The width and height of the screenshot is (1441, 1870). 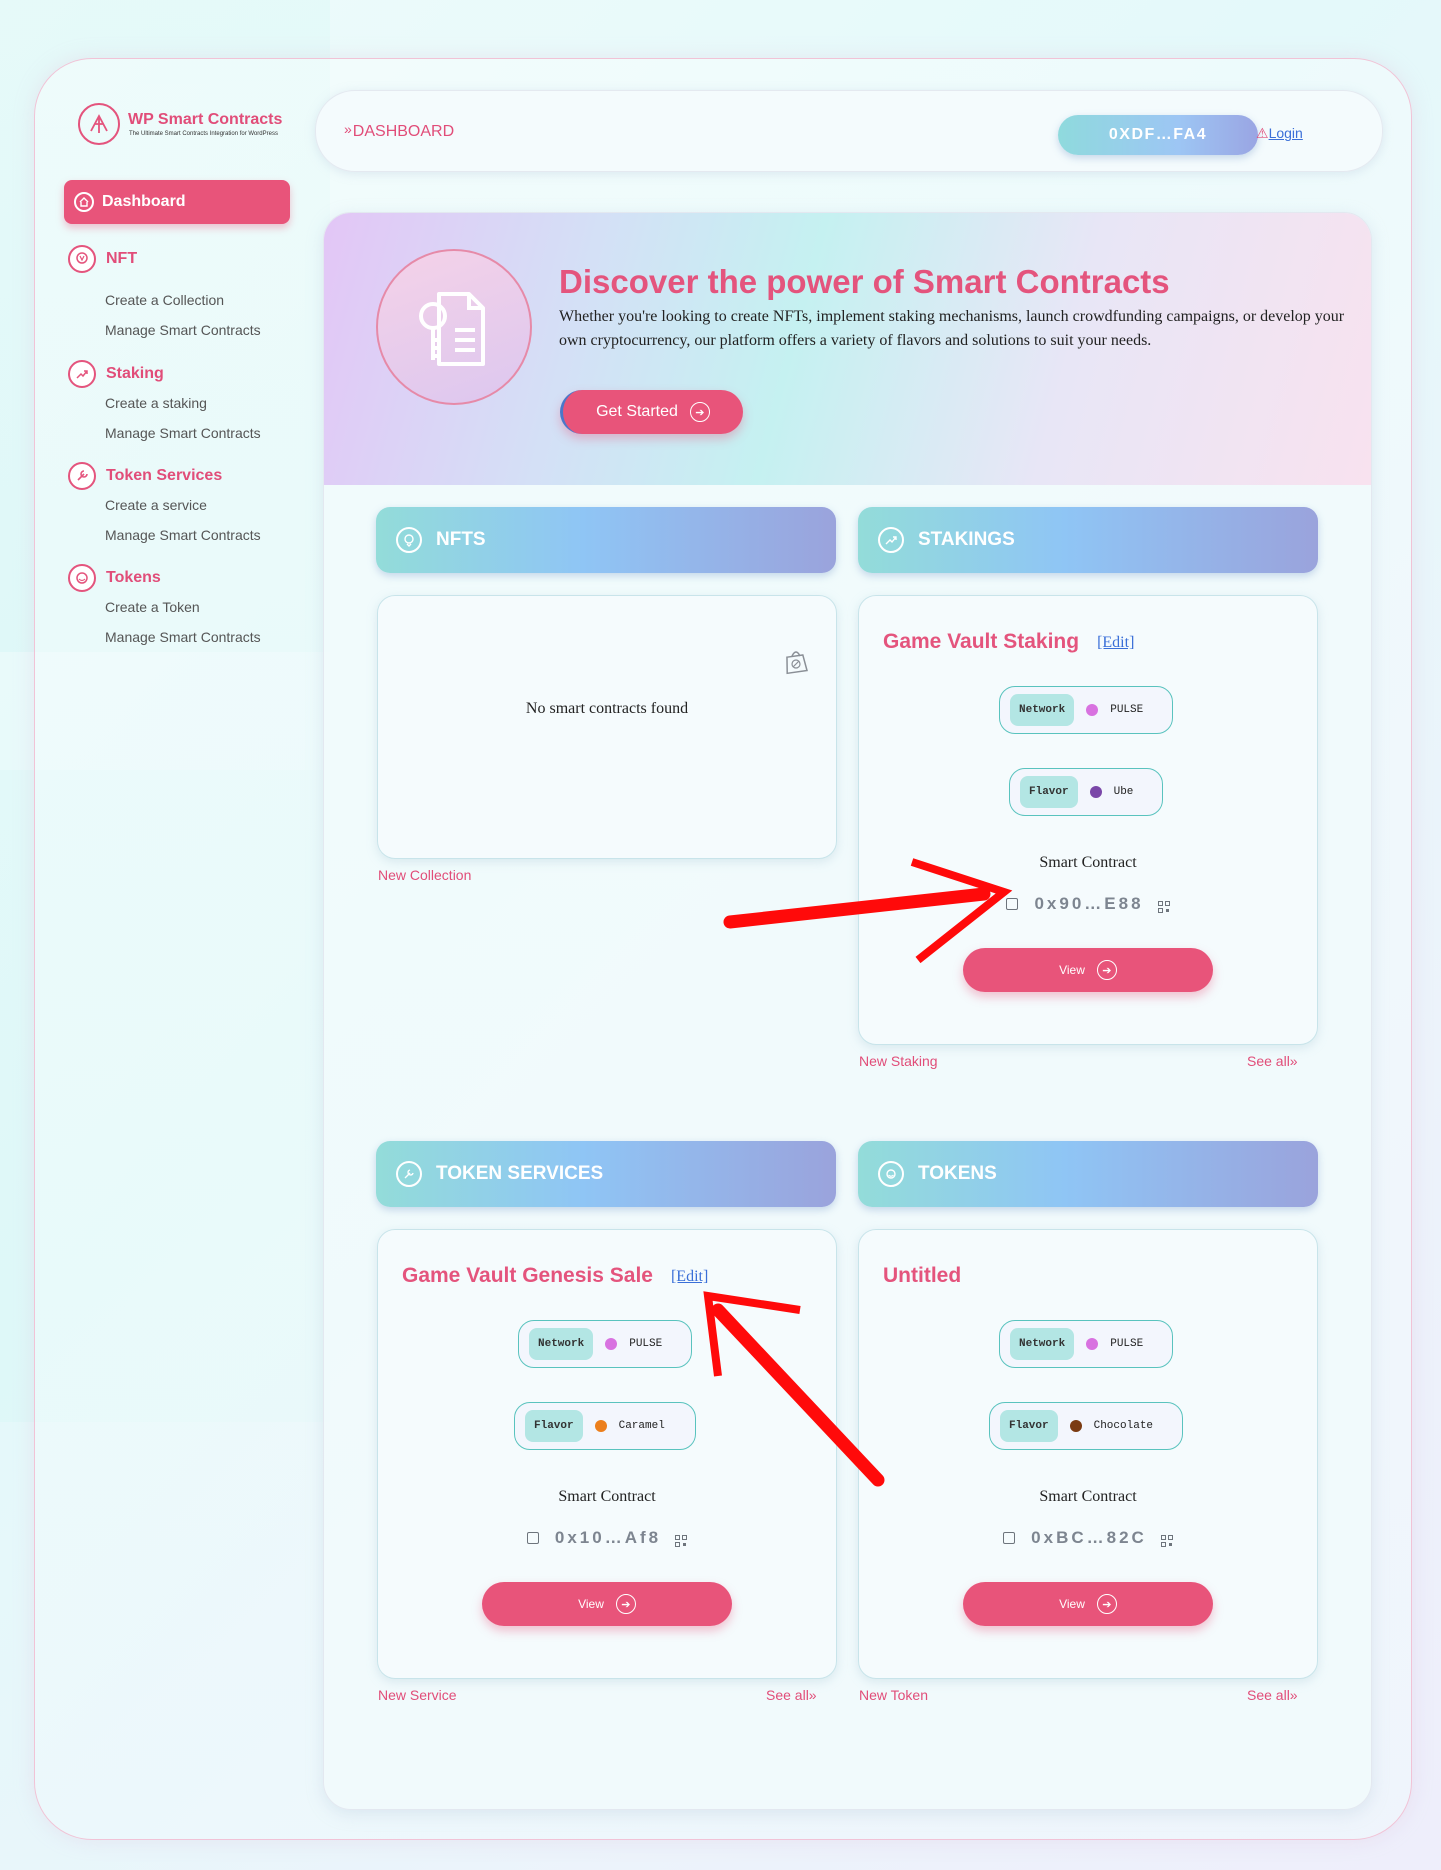 I want to click on hero-title: Discover the power of Smart Contracts, so click(x=864, y=281).